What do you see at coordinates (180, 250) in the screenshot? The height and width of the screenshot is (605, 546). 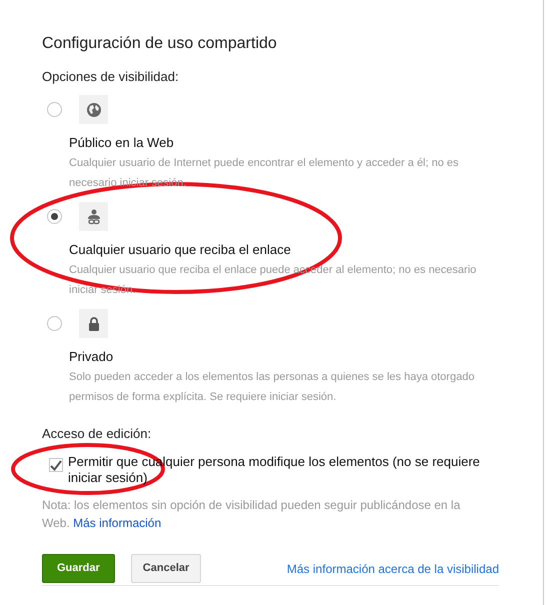 I see `option-title: Cualquier usuario que reciba el enlace` at bounding box center [180, 250].